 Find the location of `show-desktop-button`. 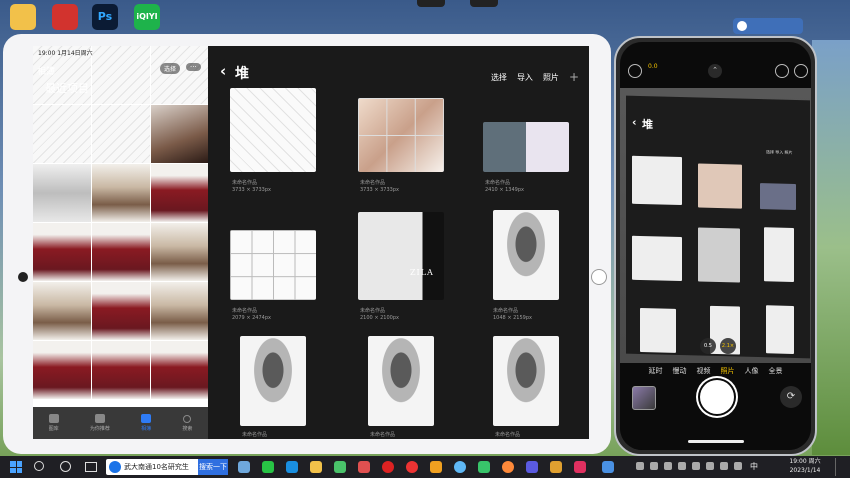

show-desktop-button is located at coordinates (840, 467).